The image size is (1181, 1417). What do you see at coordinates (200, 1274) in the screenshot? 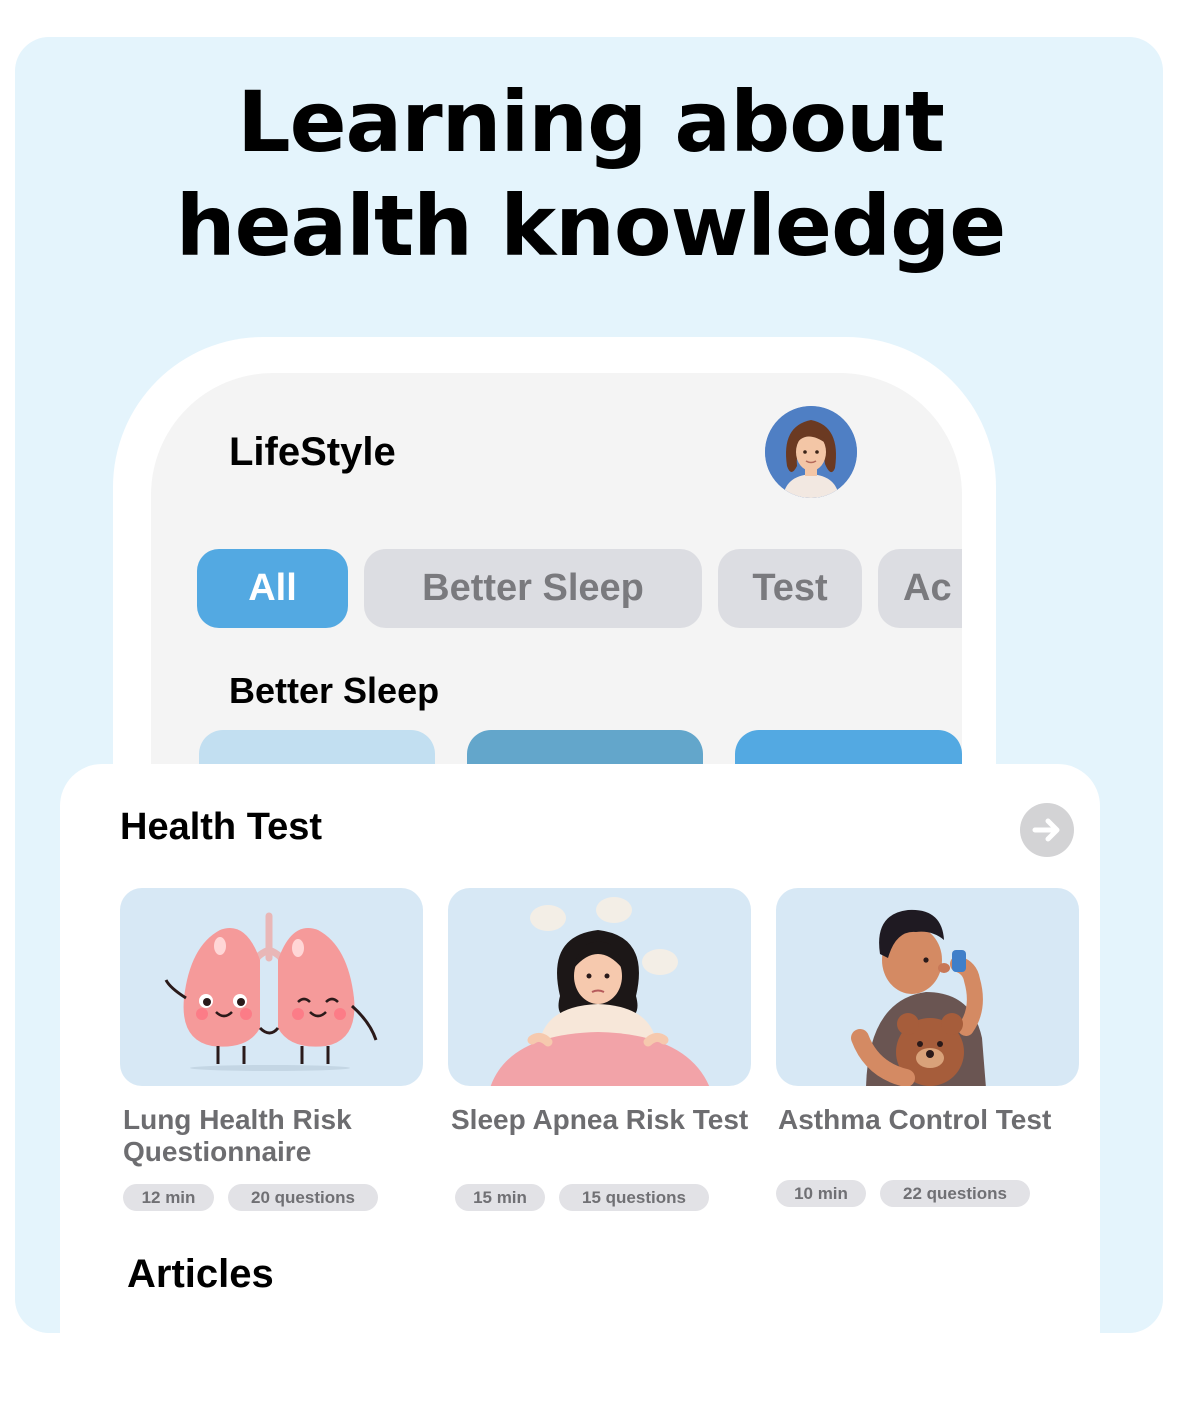
I see `articles-section-title: Articles` at bounding box center [200, 1274].